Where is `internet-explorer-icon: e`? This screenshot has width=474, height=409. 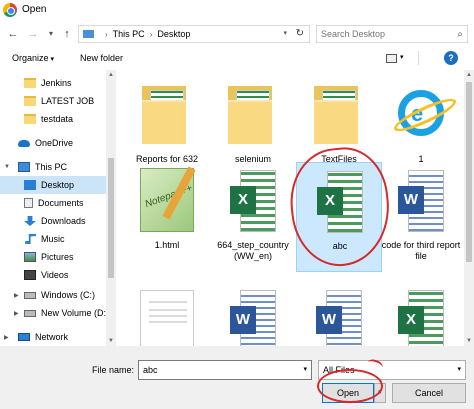 internet-explorer-icon: e is located at coordinates (421, 113).